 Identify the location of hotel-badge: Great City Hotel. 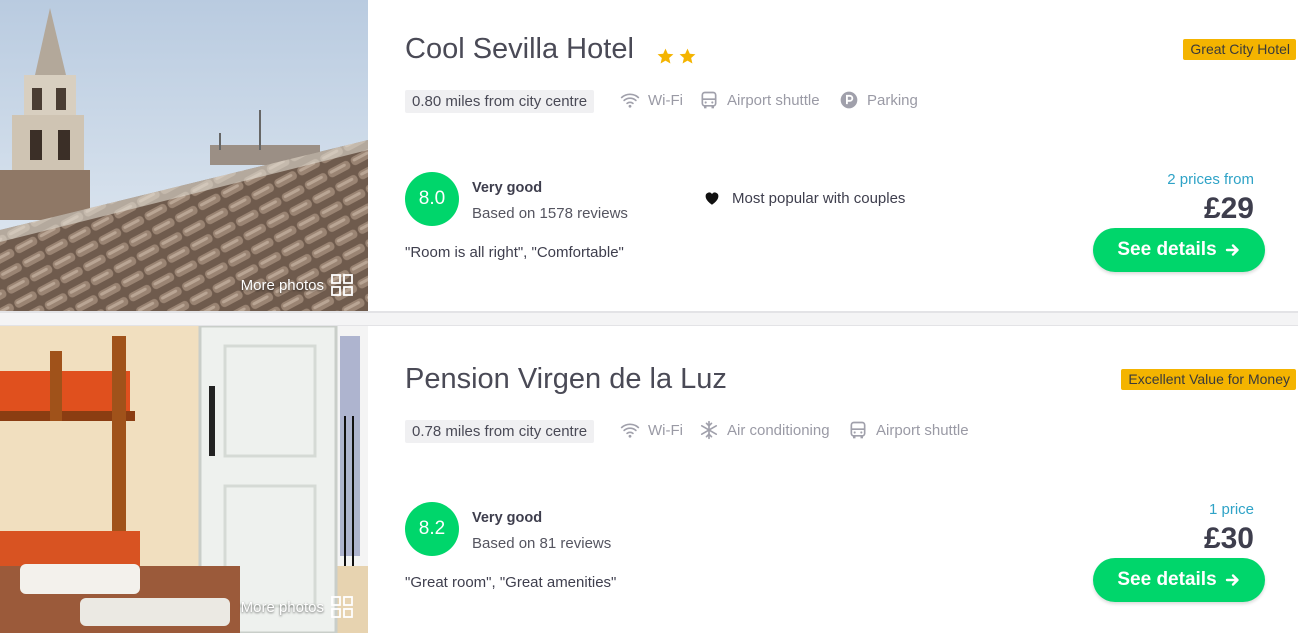
(1239, 49).